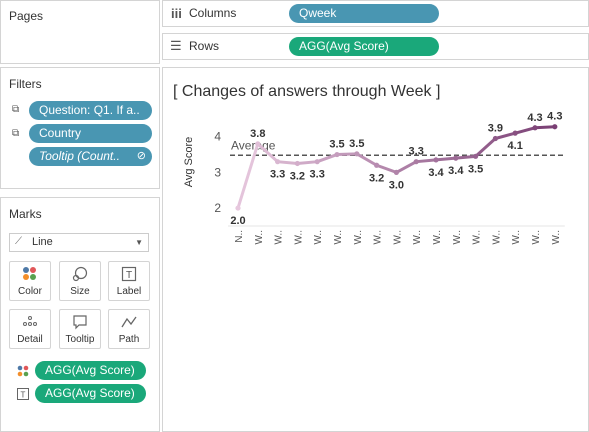  What do you see at coordinates (30, 323) in the screenshot?
I see `detail-icon` at bounding box center [30, 323].